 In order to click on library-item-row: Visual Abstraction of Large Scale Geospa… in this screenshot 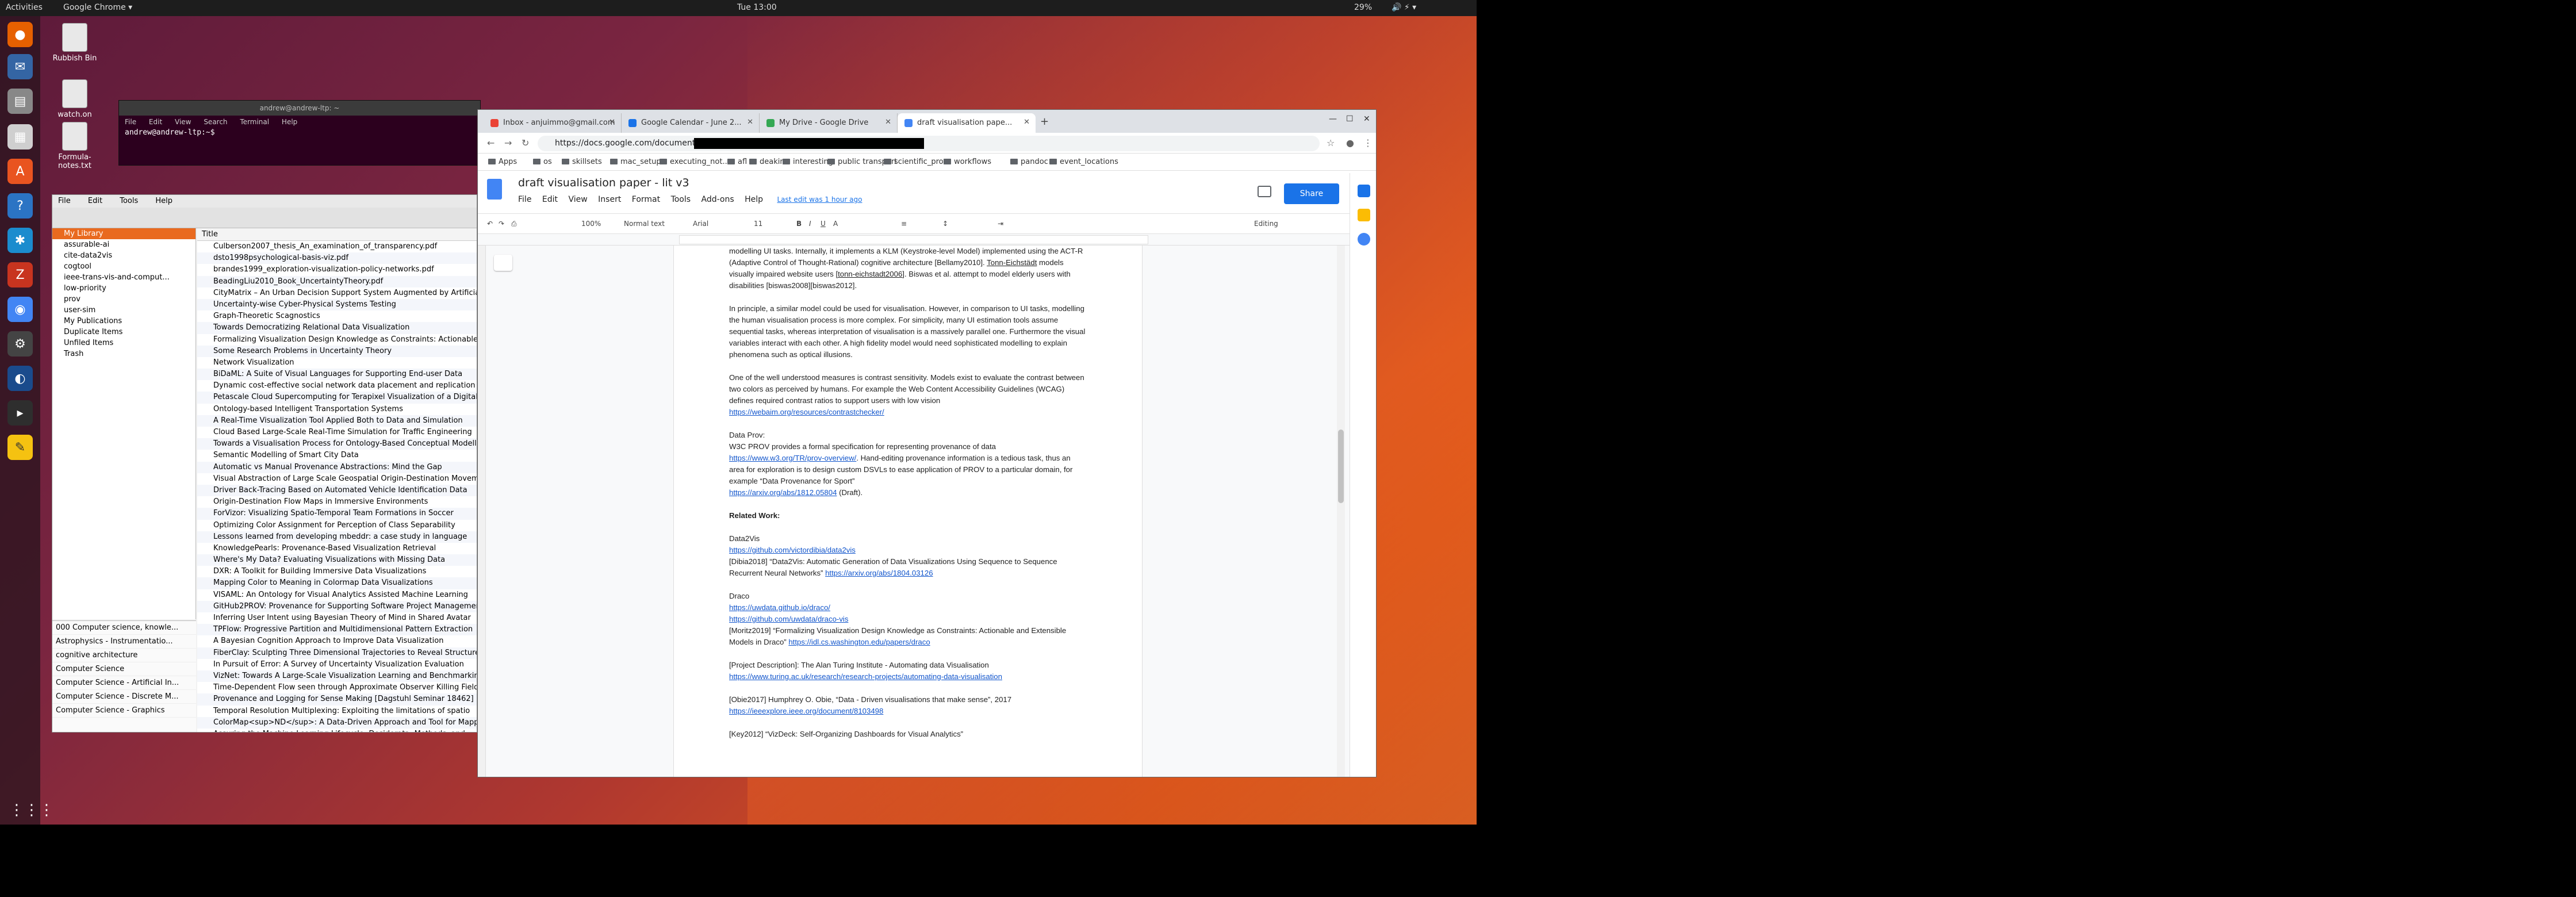, I will do `click(337, 479)`.